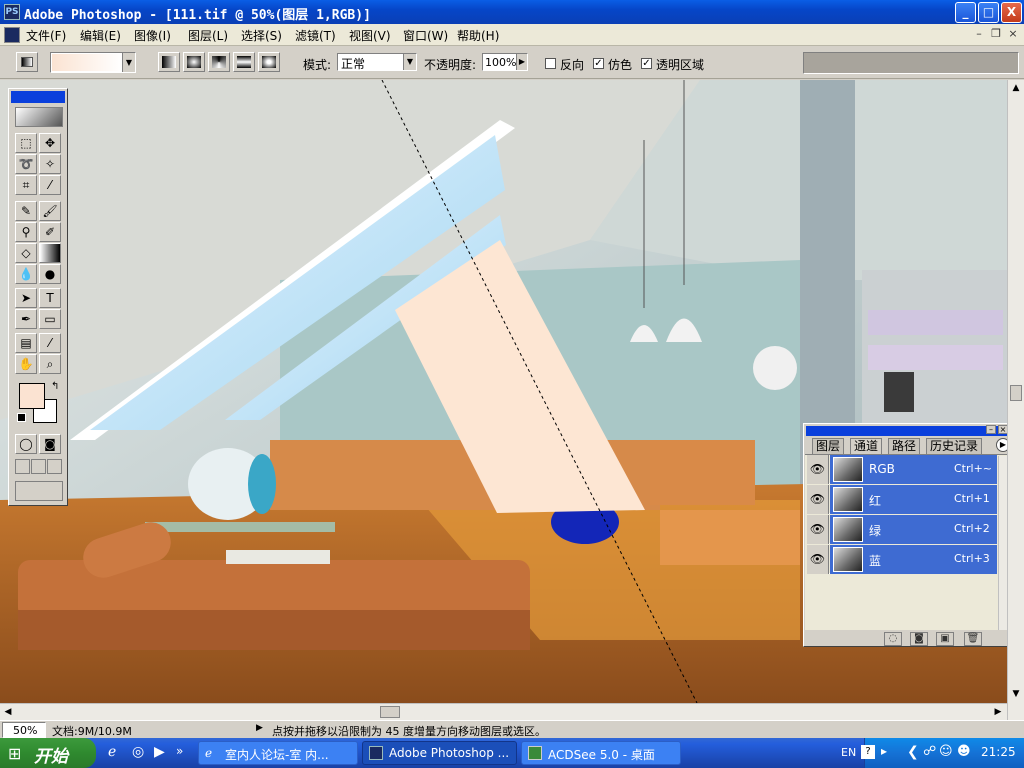  Describe the element at coordinates (26, 185) in the screenshot. I see `crop-icon: ⌗` at that location.